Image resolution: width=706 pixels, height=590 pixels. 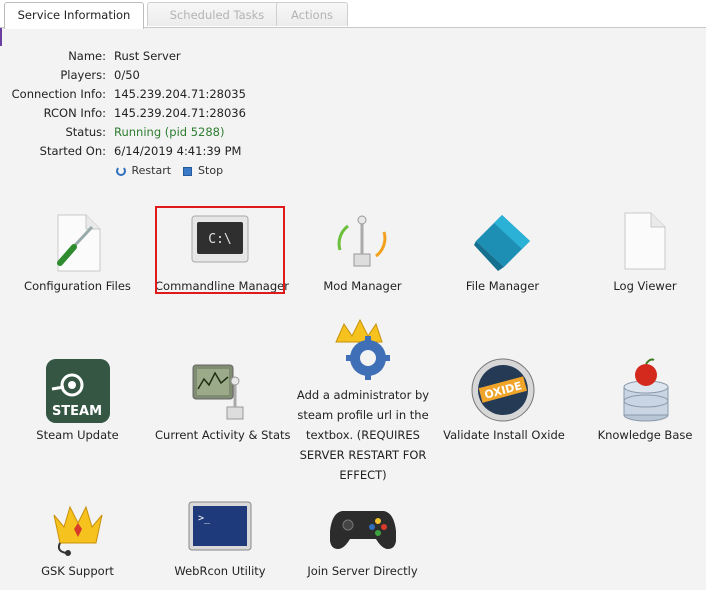 What do you see at coordinates (85, 132) in the screenshot?
I see `status-label: Status:` at bounding box center [85, 132].